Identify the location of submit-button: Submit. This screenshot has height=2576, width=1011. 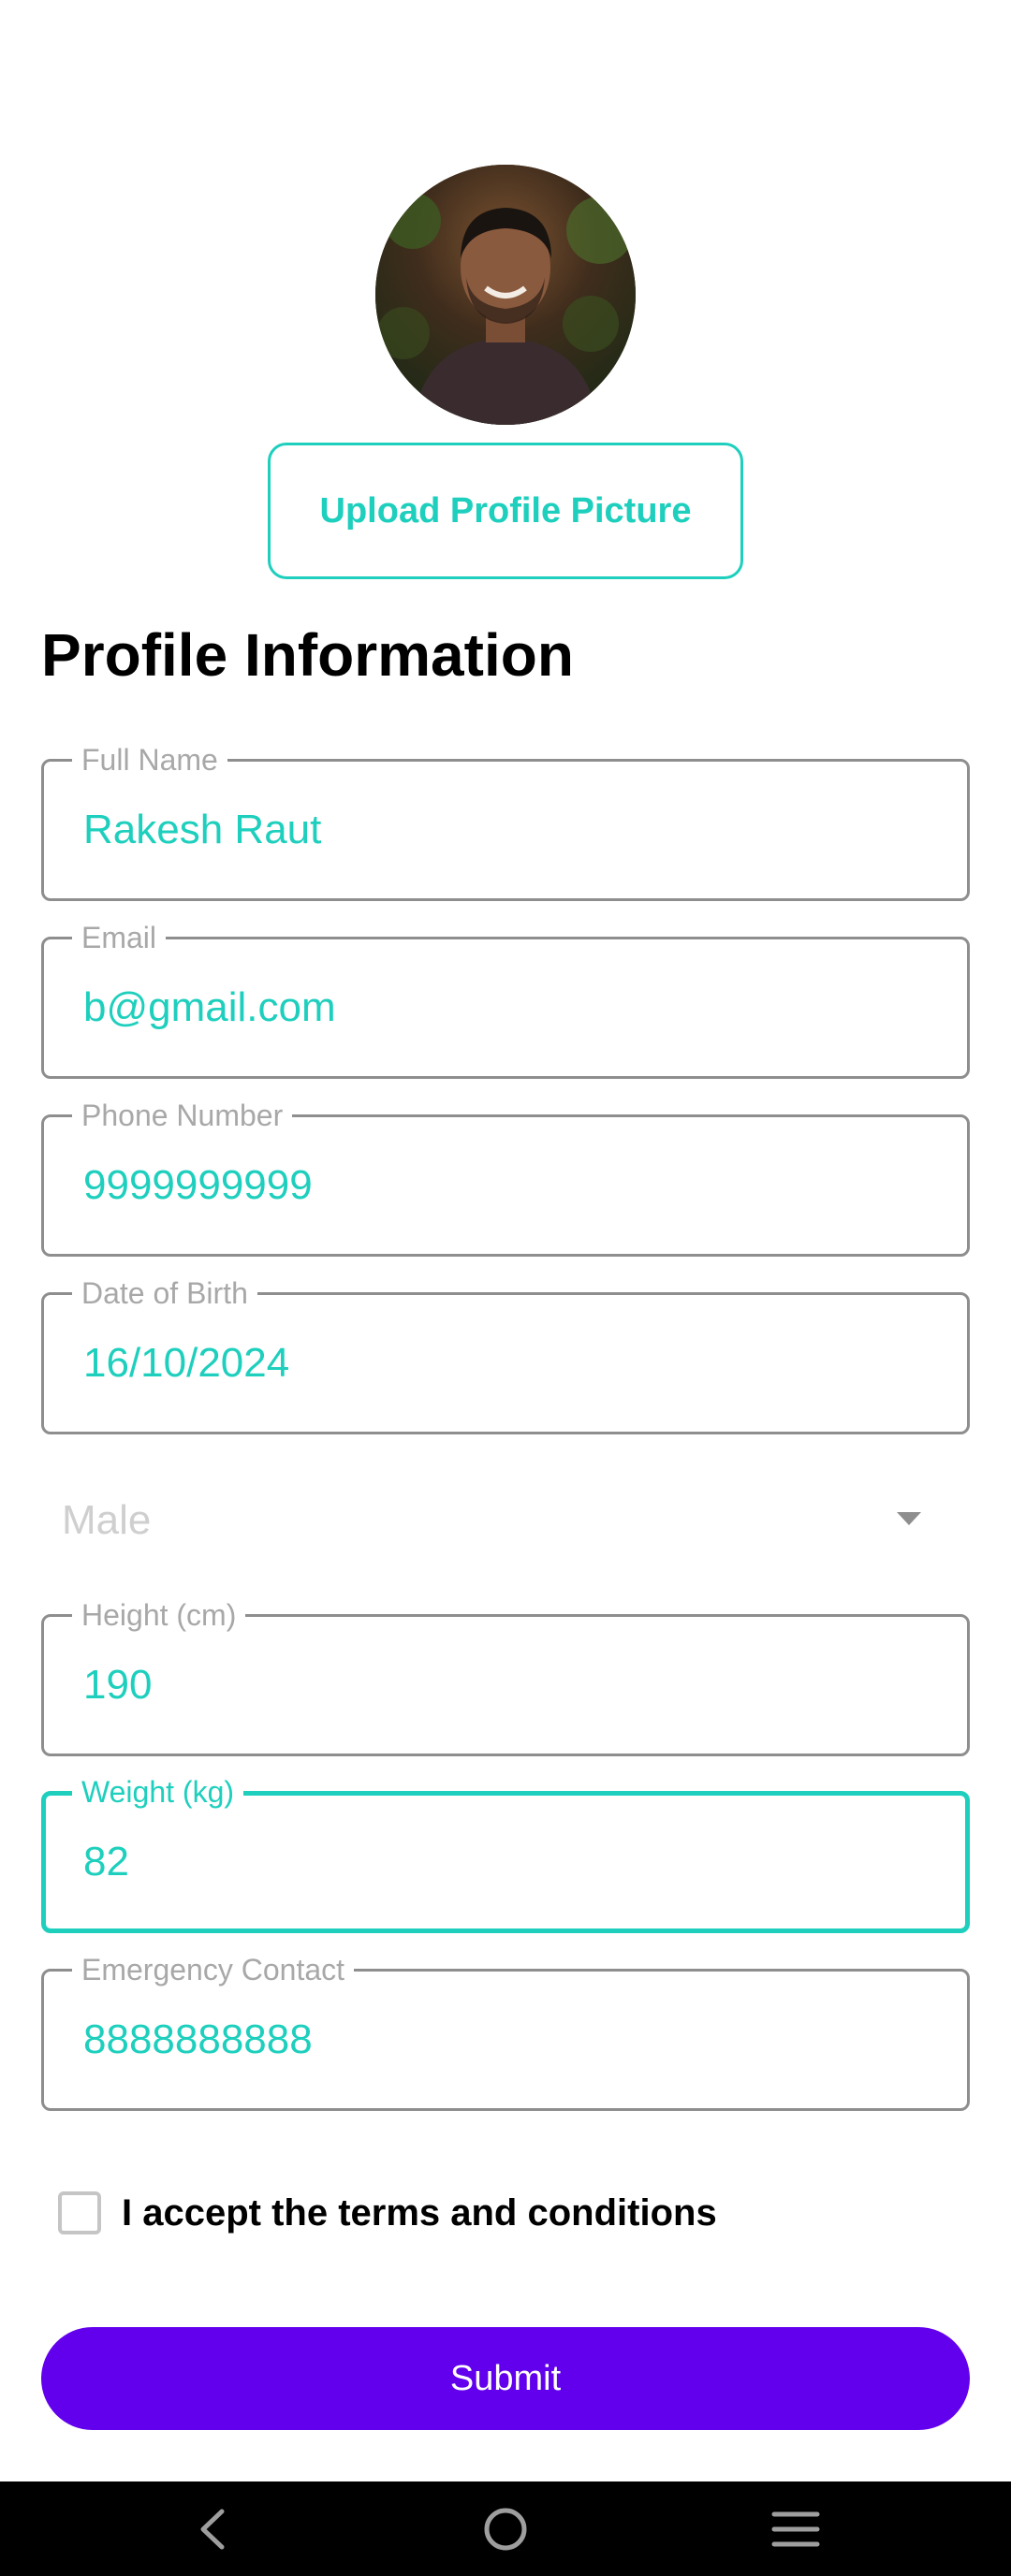
(505, 2378).